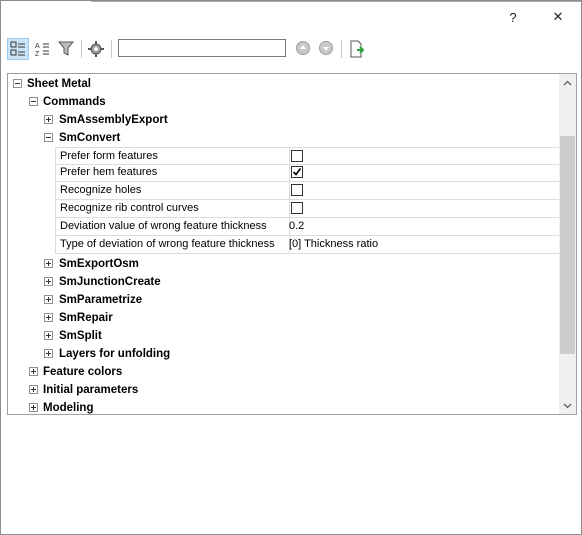  Describe the element at coordinates (96, 49) in the screenshot. I see `settings-icon` at that location.